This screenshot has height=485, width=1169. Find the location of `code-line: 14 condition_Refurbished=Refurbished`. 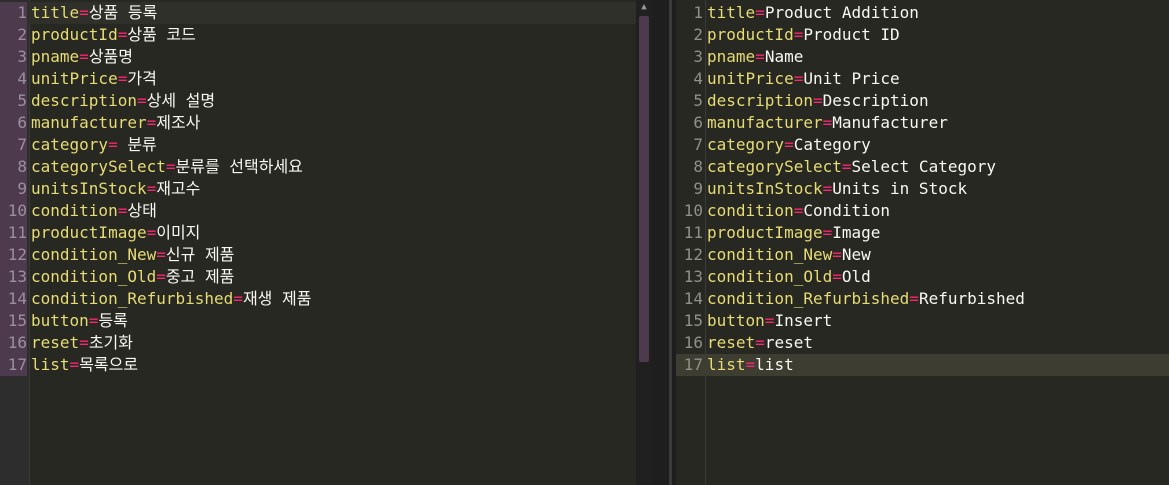

code-line: 14 condition_Refurbished=Refurbished is located at coordinates (922, 299).